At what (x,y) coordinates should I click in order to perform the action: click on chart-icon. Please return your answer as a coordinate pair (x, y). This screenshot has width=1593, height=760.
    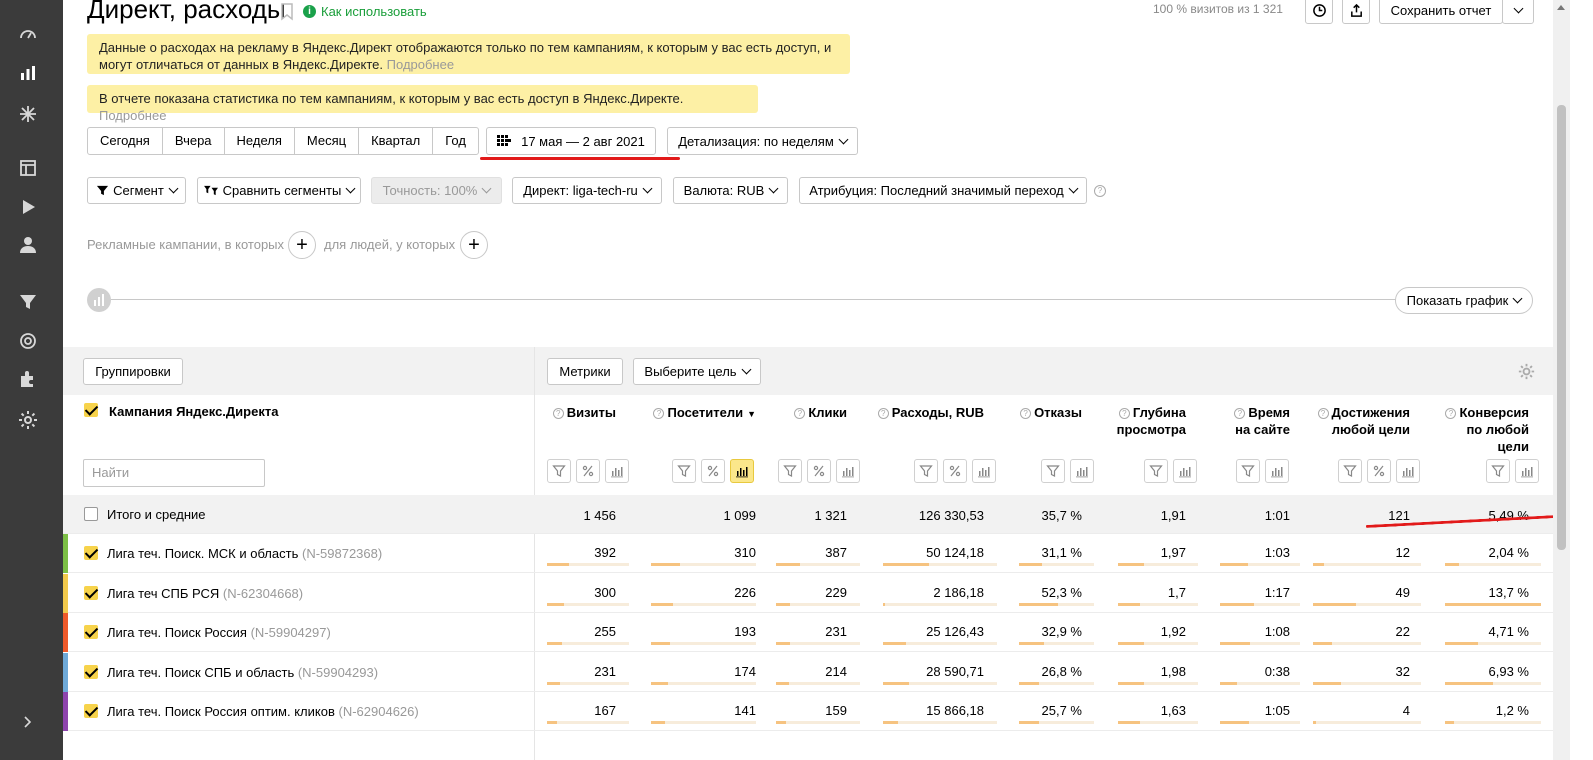
    Looking at the image, I should click on (848, 472).